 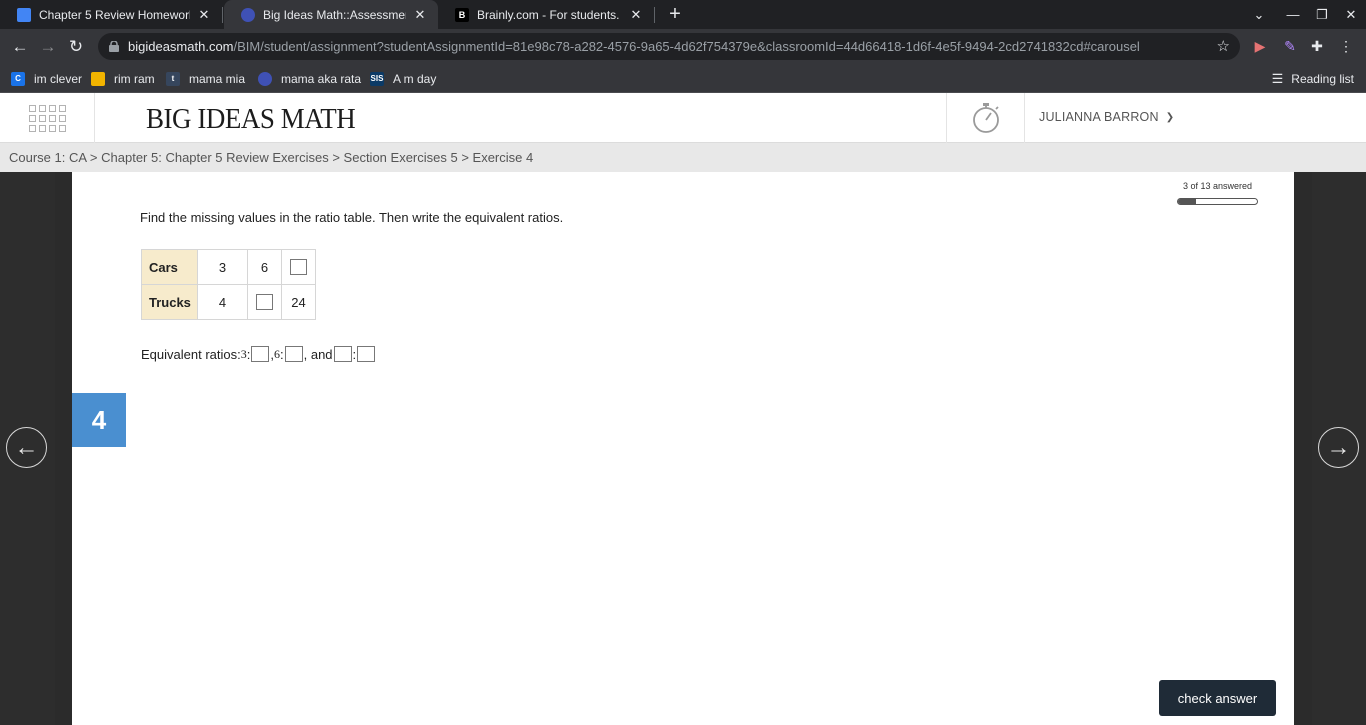 I want to click on table-row-trucks: Trucks 4 24, so click(x=228, y=302).